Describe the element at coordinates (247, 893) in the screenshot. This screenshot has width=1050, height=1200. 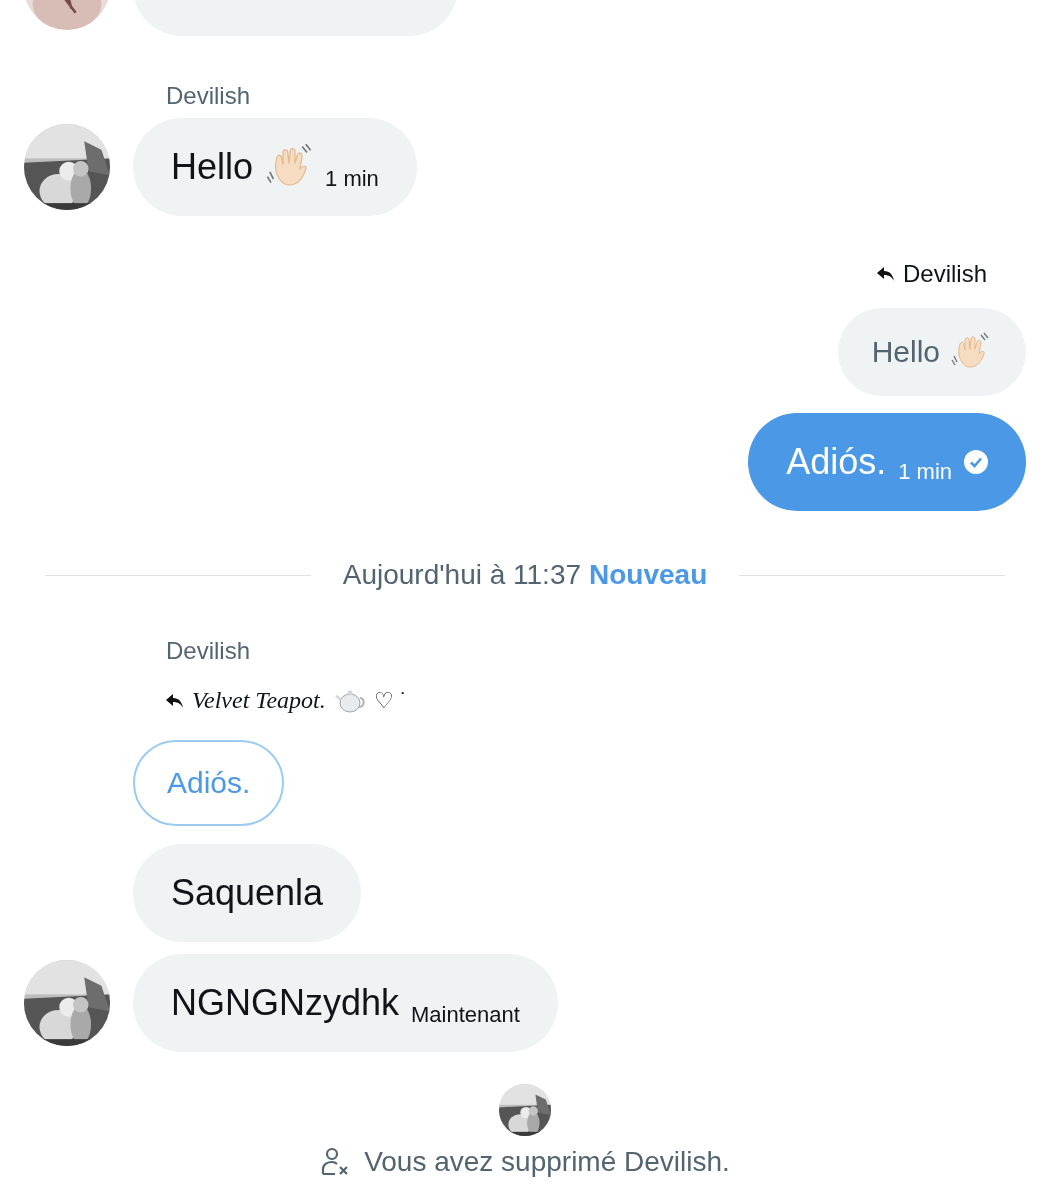
I see `message-text: Saquenla` at that location.